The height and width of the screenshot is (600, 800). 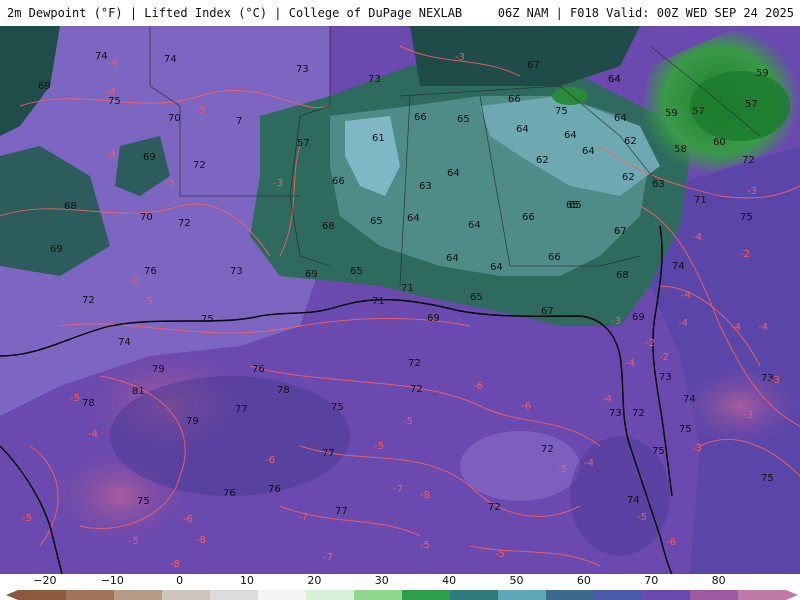 I want to click on dewpoint-value-label: 7, so click(x=239, y=121).